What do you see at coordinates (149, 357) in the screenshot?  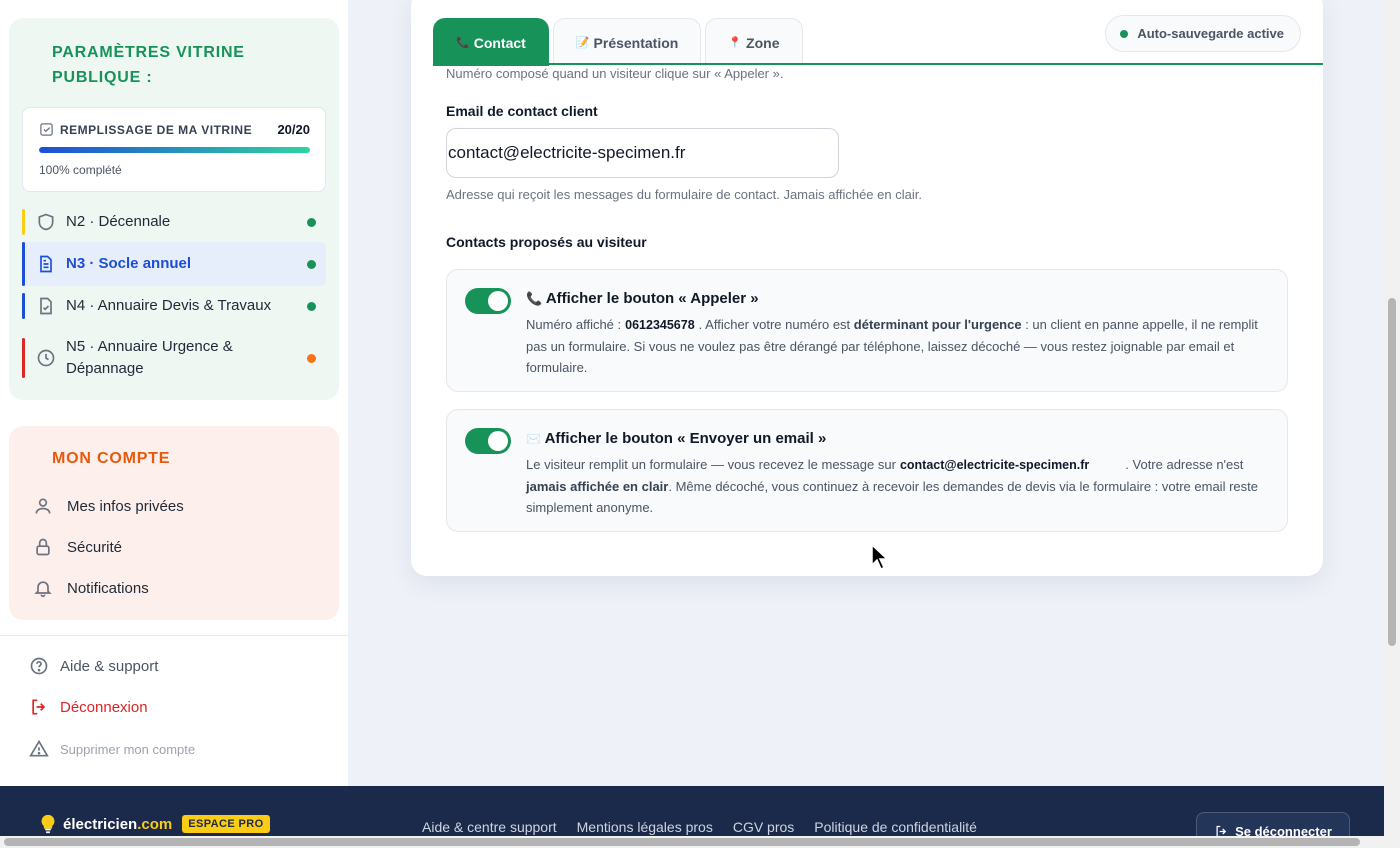 I see `sidebar-item-label: N5 · Annuaire Urgence & Dépannage` at bounding box center [149, 357].